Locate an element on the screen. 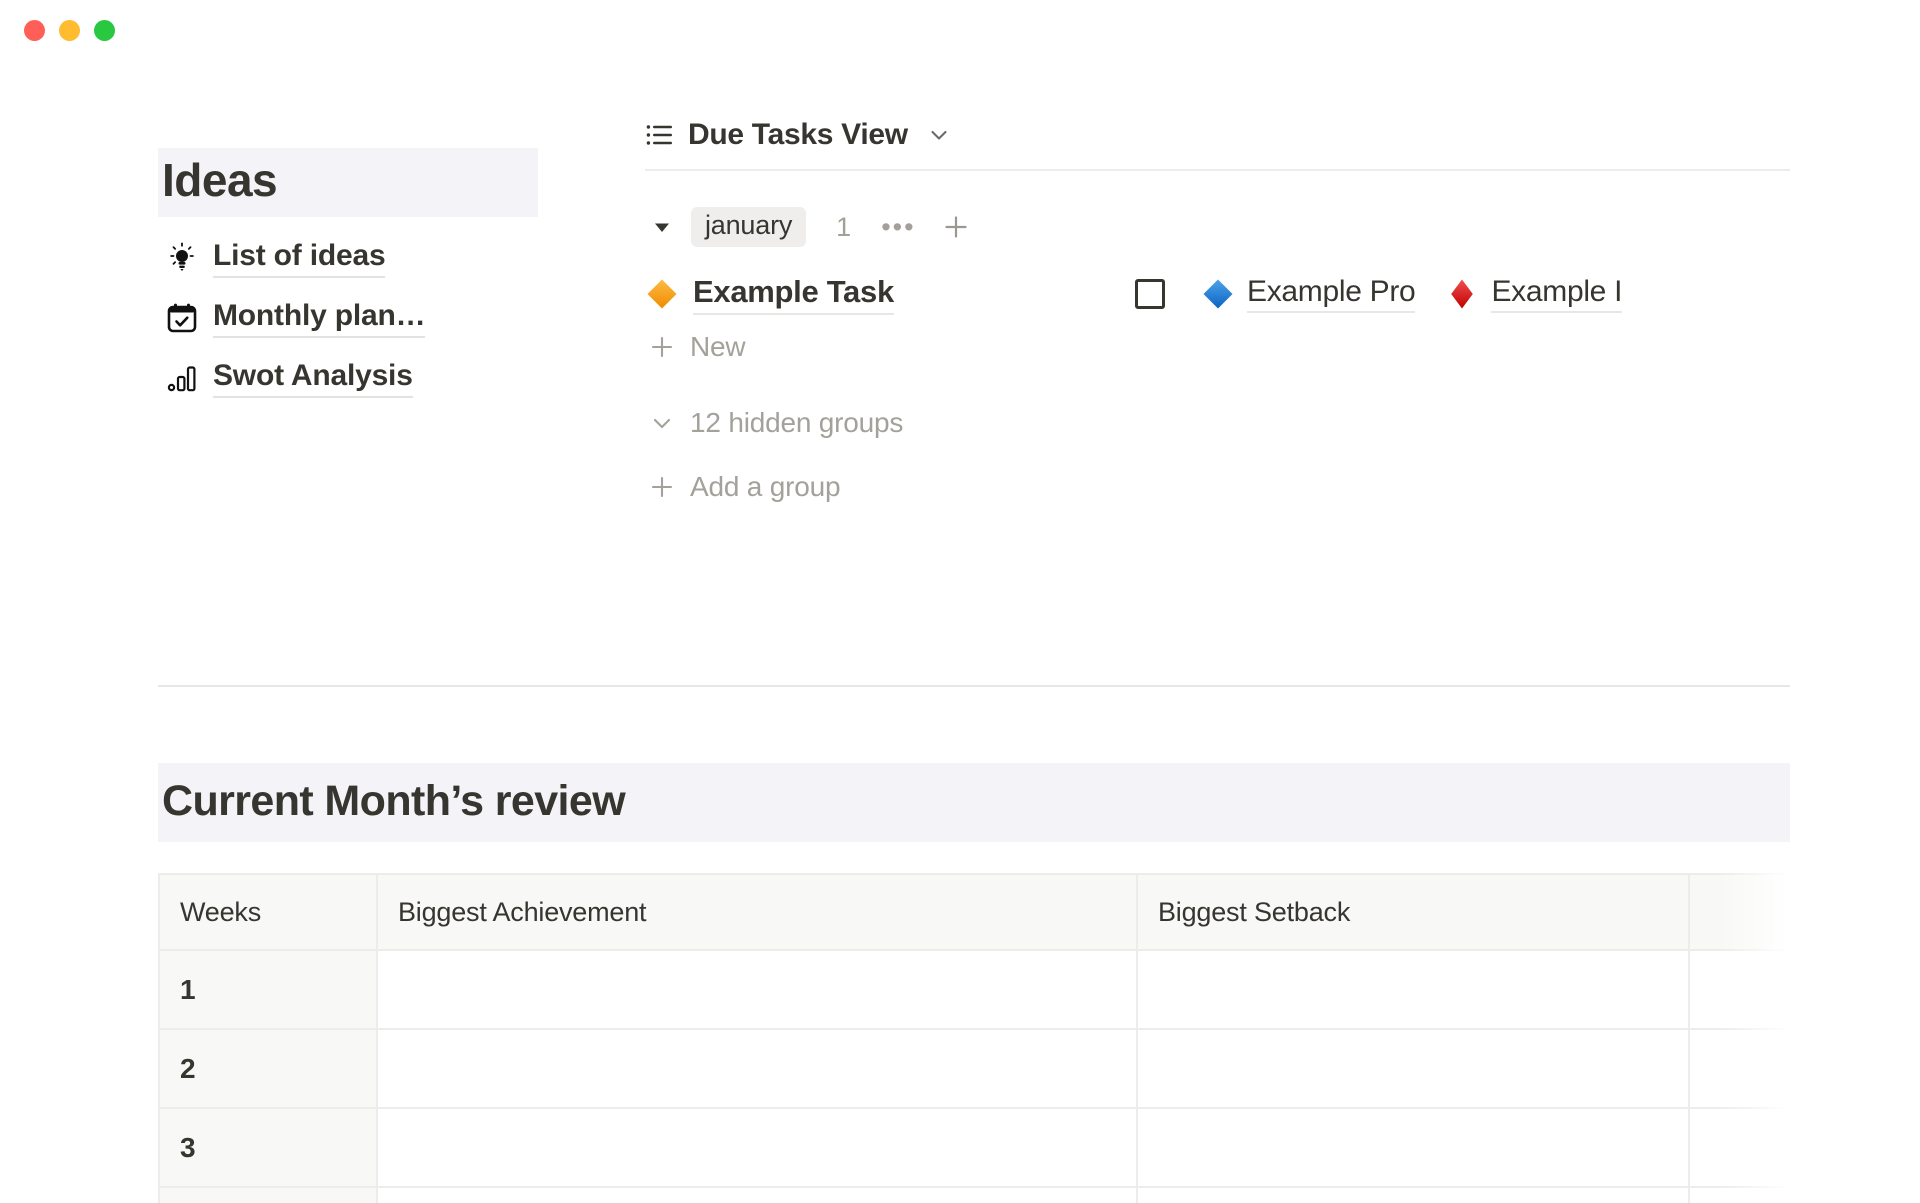 Image resolution: width=1920 pixels, height=1203 pixels. cell-week: 4 is located at coordinates (268, 1194).